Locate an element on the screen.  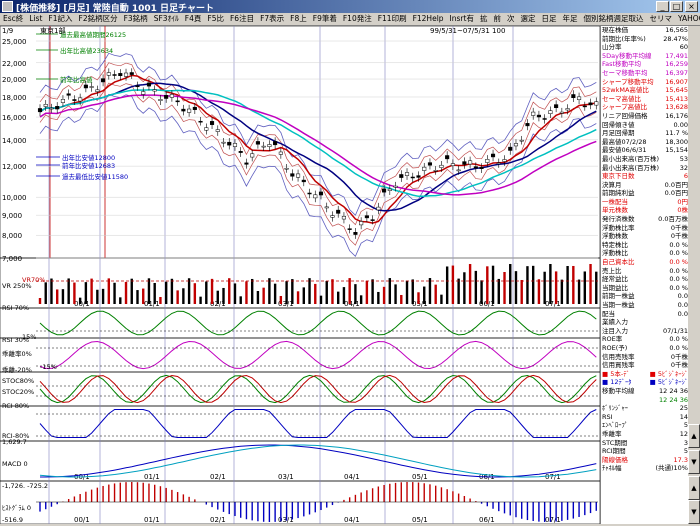
info-value: 0.0 is located at coordinates (682, 296).